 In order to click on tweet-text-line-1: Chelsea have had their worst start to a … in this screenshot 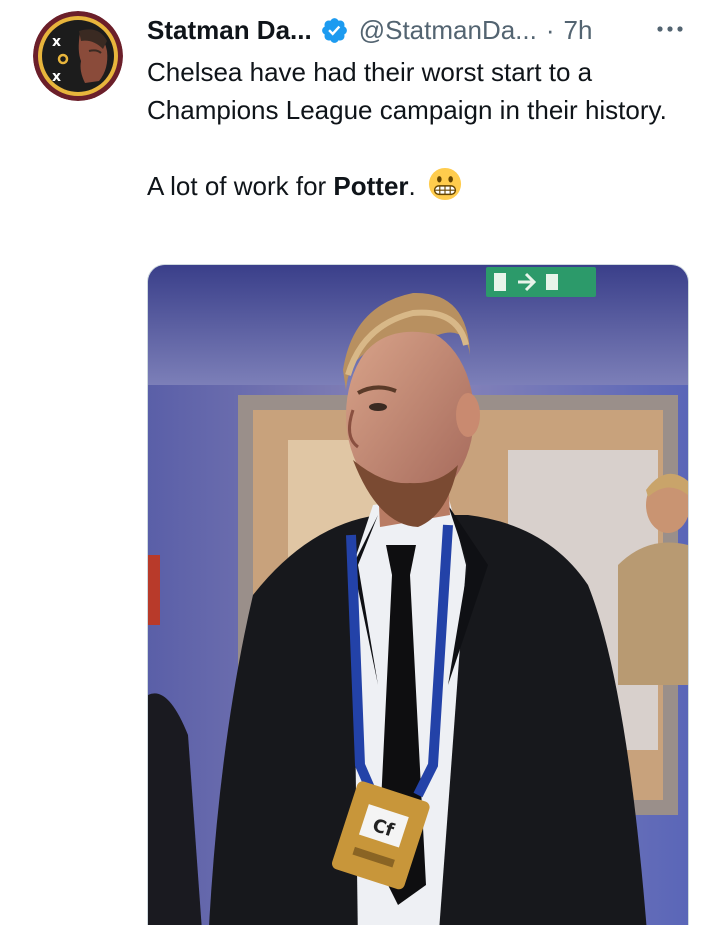, I will do `click(407, 91)`.